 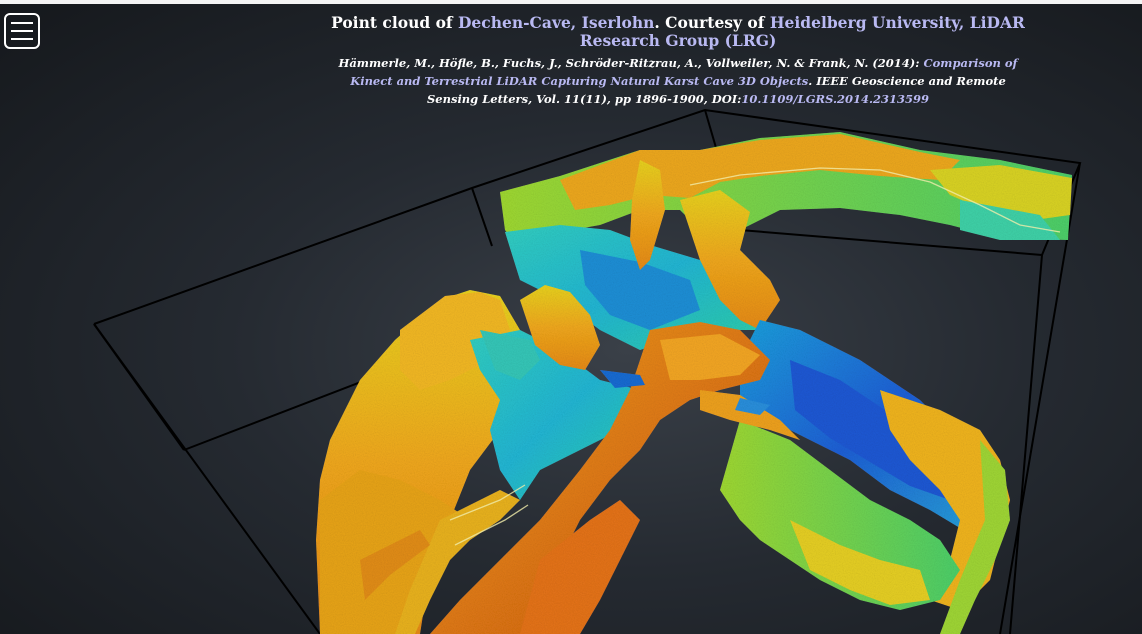 What do you see at coordinates (556, 22) in the screenshot?
I see `dechen-cave-link: Dechen-Cave, Iserlohn` at bounding box center [556, 22].